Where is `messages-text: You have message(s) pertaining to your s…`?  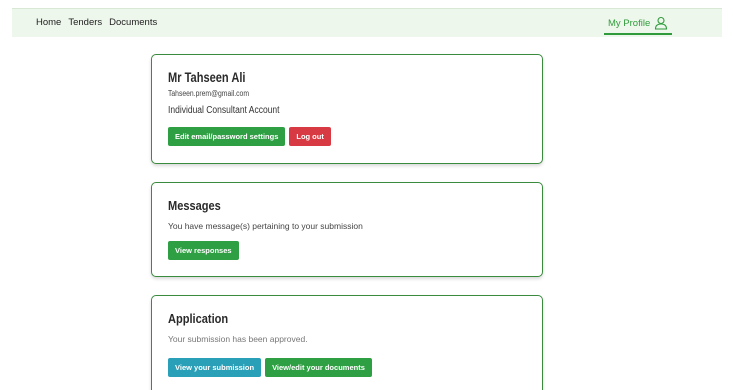
messages-text: You have message(s) pertaining to your s… is located at coordinates (265, 226).